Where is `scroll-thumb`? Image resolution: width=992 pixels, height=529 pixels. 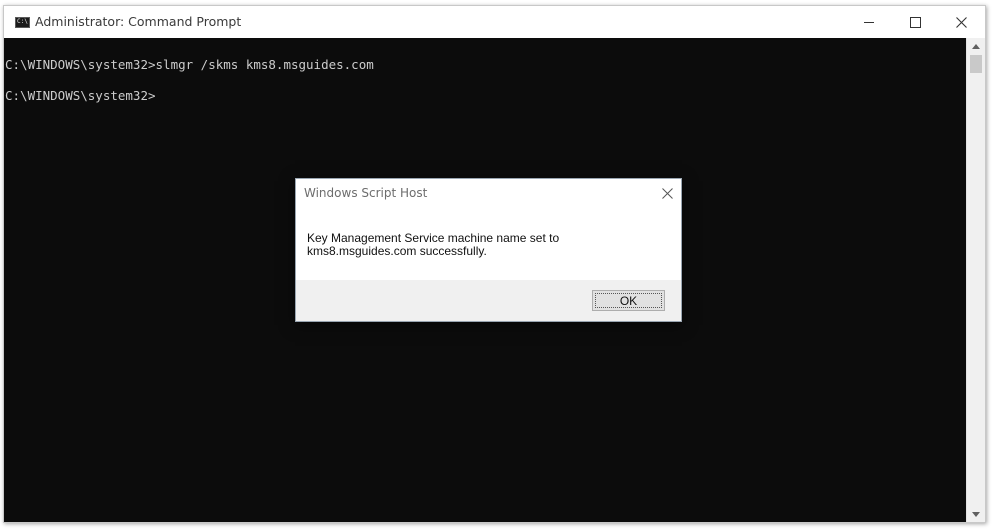
scroll-thumb is located at coordinates (976, 64).